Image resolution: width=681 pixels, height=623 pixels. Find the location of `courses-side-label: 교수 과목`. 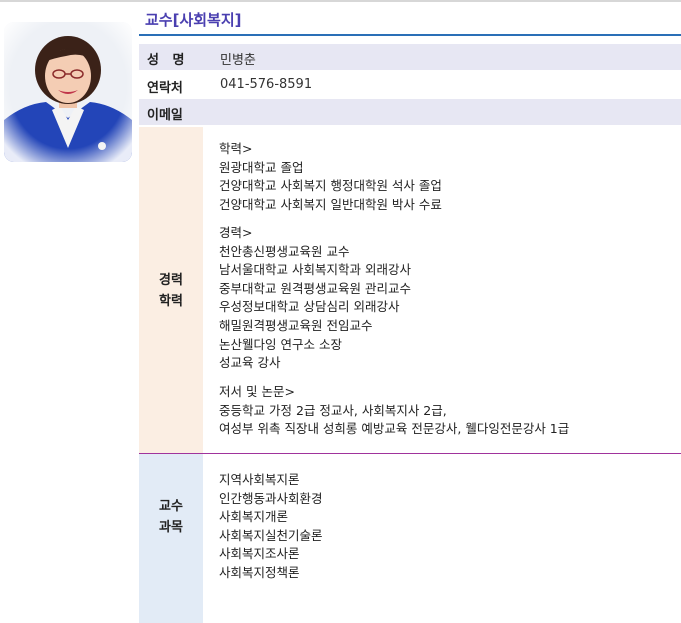

courses-side-label: 교수 과목 is located at coordinates (171, 517).